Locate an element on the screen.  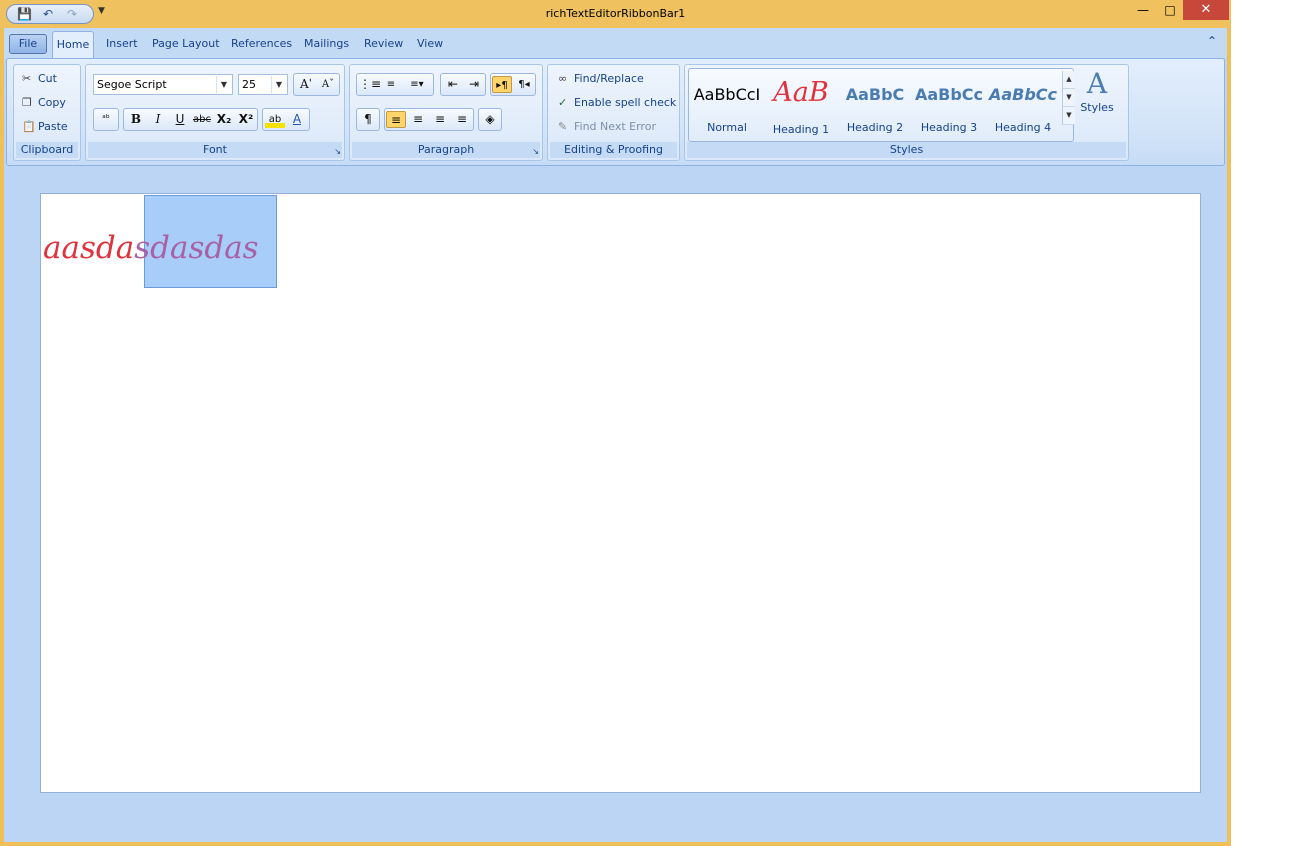
group-title-editing-proofing: Editing & Proofing is located at coordinates (613, 150).